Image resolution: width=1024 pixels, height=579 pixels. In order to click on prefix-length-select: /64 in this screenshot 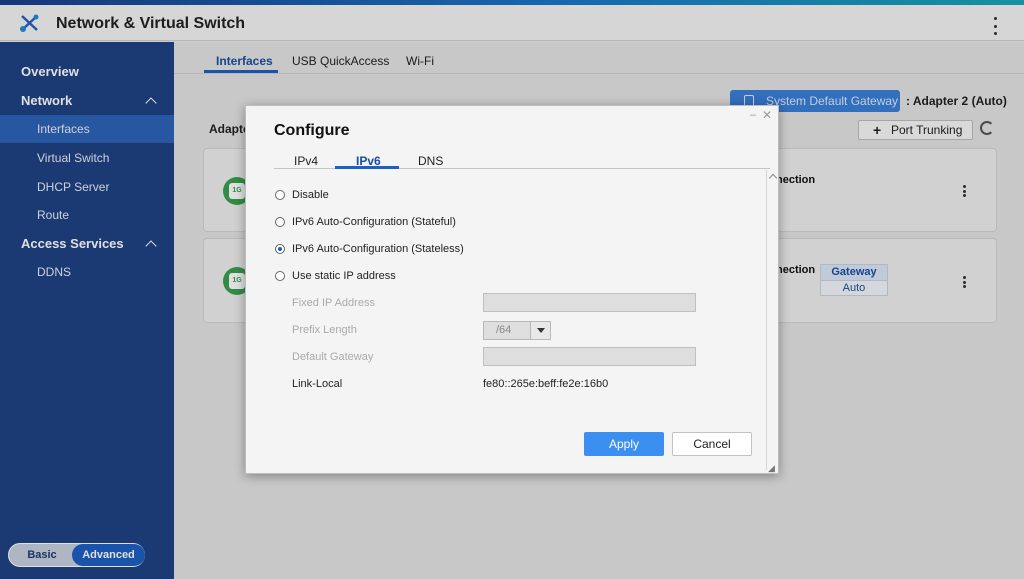, I will do `click(517, 330)`.